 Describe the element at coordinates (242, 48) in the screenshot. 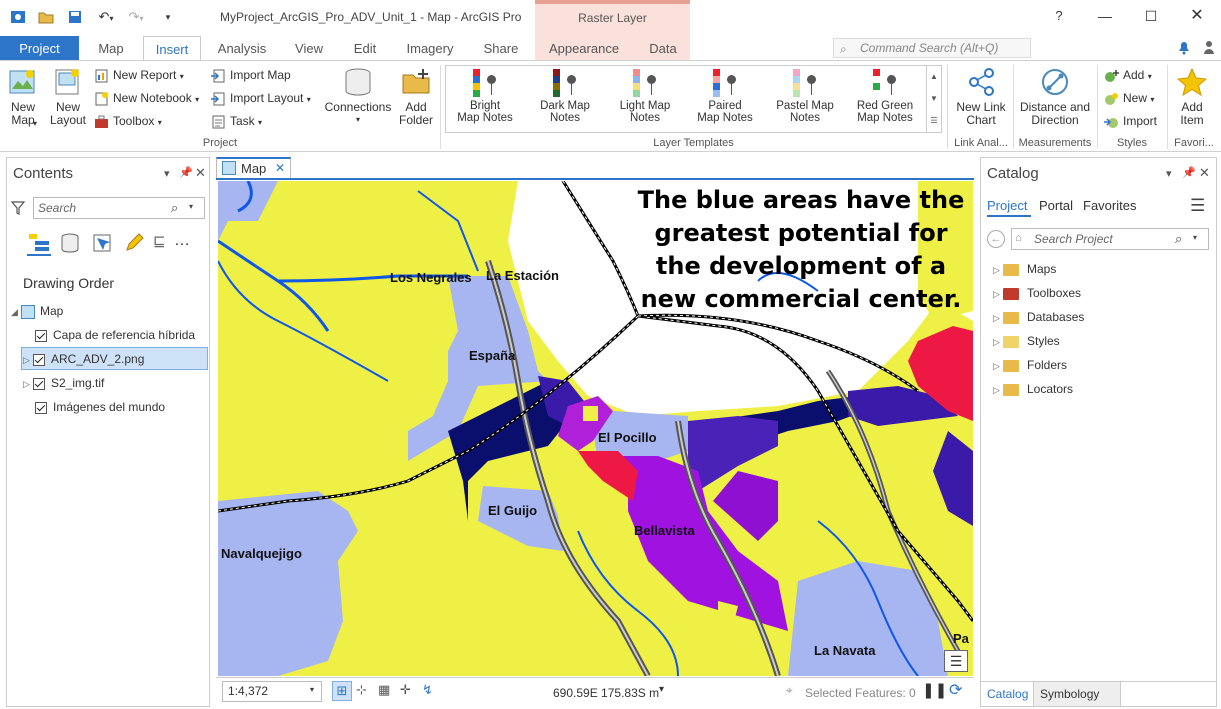

I see `tab-analysis: Analysis` at that location.